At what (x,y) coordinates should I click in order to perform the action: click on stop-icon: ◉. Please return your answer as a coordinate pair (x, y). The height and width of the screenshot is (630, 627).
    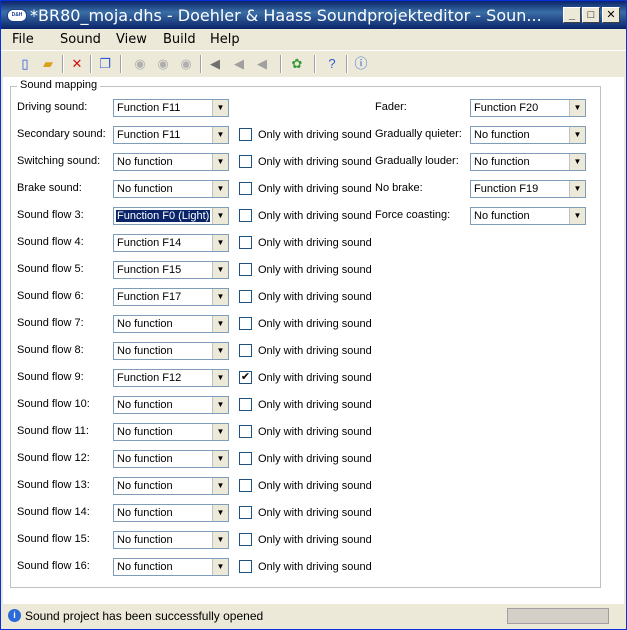
    Looking at the image, I should click on (186, 64).